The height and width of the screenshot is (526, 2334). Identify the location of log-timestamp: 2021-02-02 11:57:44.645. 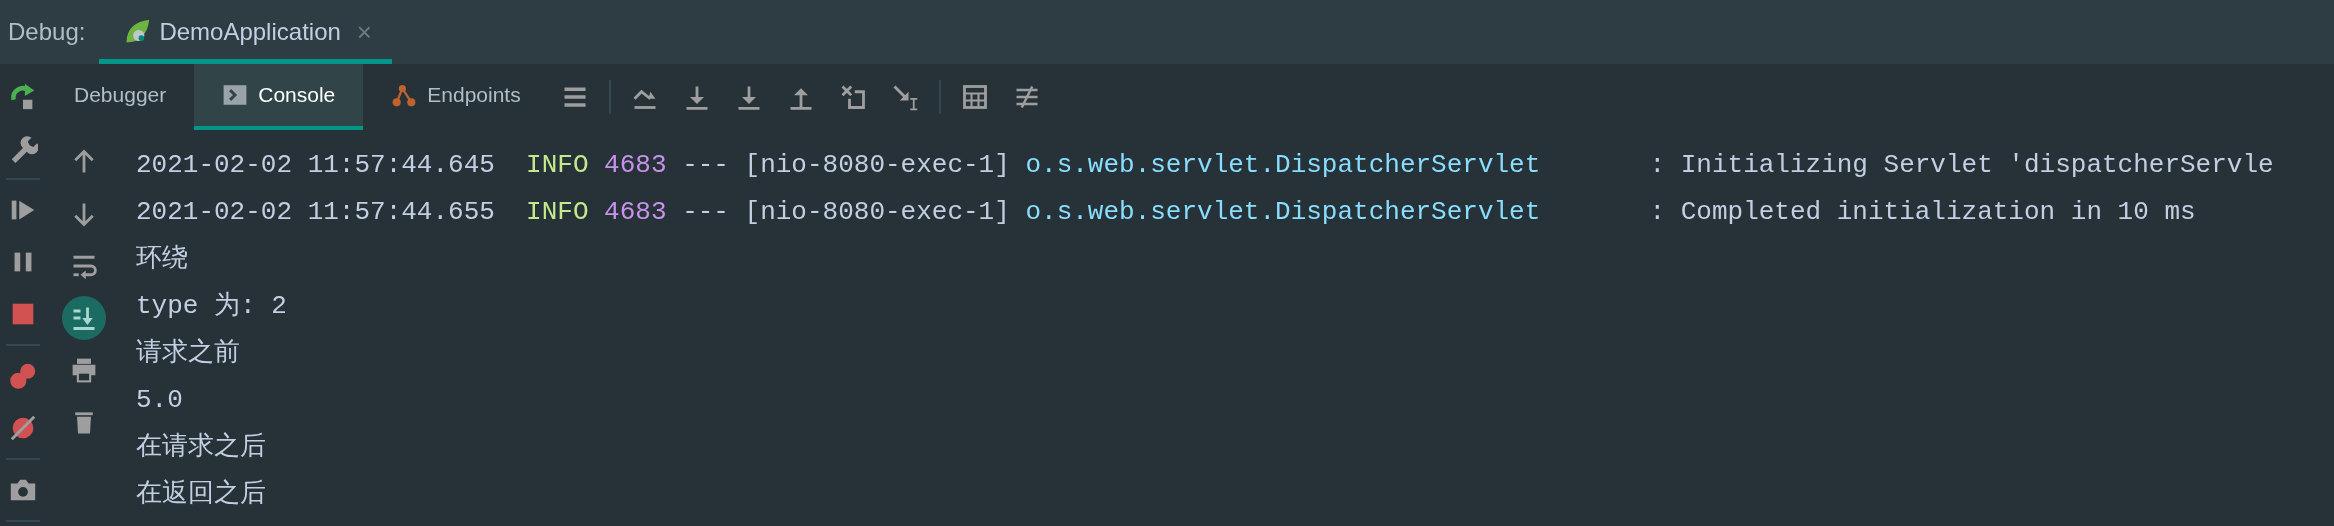
(315, 165).